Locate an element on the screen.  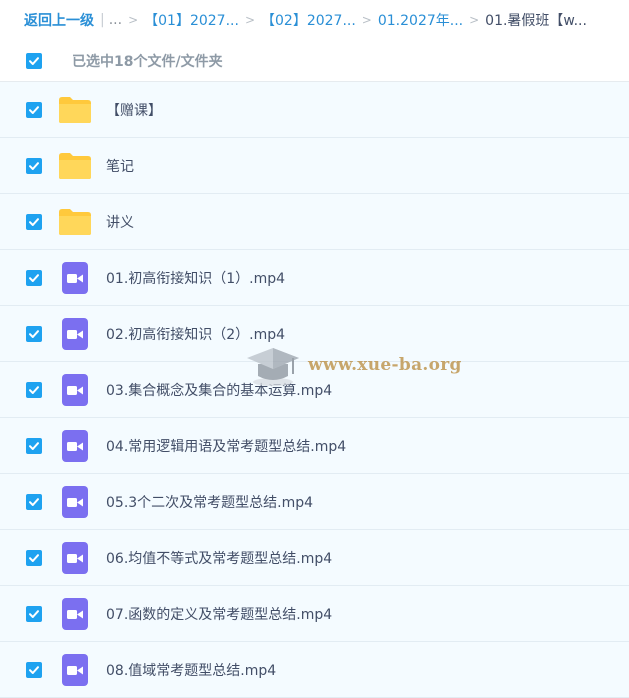
file-name: 笔记 is located at coordinates (120, 166).